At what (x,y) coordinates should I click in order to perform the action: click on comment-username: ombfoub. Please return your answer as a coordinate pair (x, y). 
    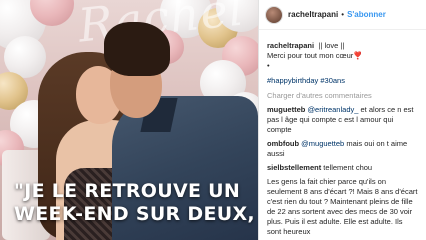
    Looking at the image, I should click on (283, 143).